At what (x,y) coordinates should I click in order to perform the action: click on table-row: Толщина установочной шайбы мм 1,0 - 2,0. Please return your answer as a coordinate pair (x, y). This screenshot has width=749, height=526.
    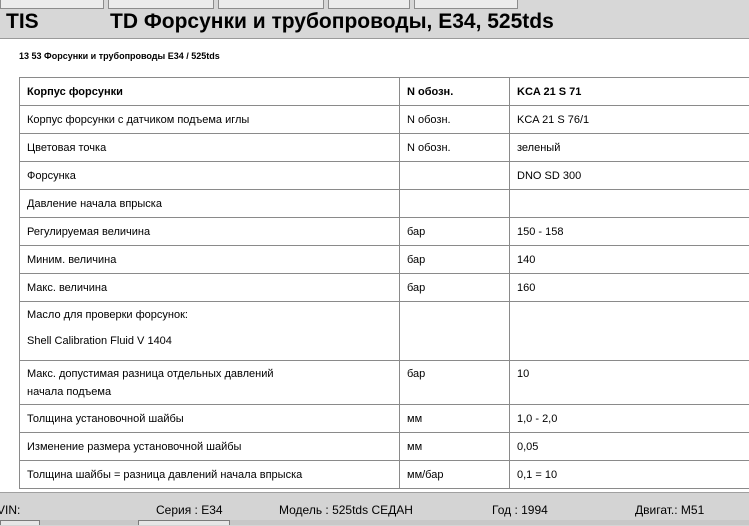
    Looking at the image, I should click on (384, 419).